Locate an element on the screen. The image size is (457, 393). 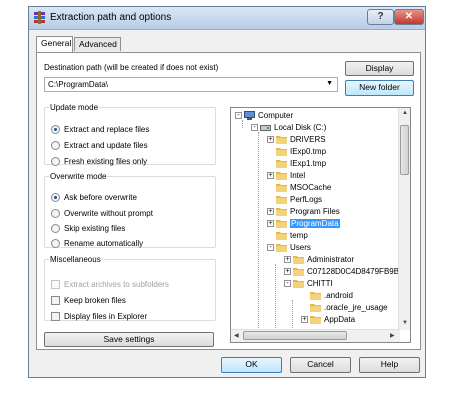
radio-extract-update: Extract and update files is located at coordinates (99, 145).